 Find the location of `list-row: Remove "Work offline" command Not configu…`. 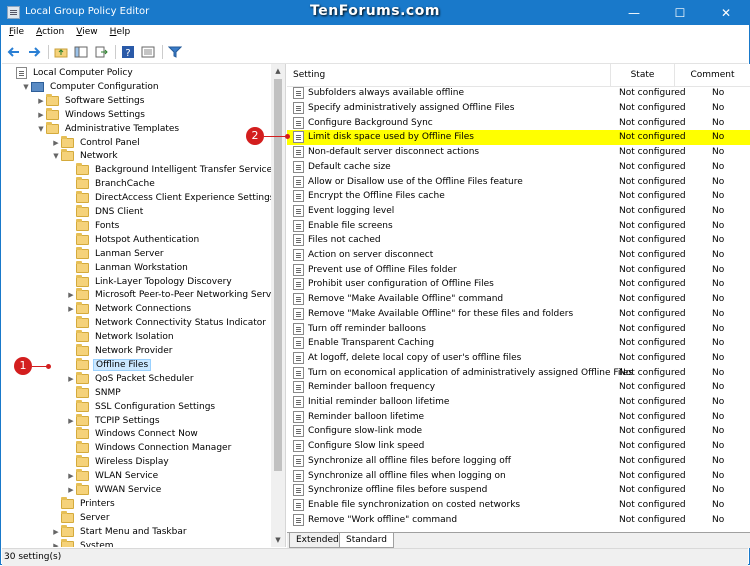

list-row: Remove "Work offline" command Not configu… is located at coordinates (518, 519).